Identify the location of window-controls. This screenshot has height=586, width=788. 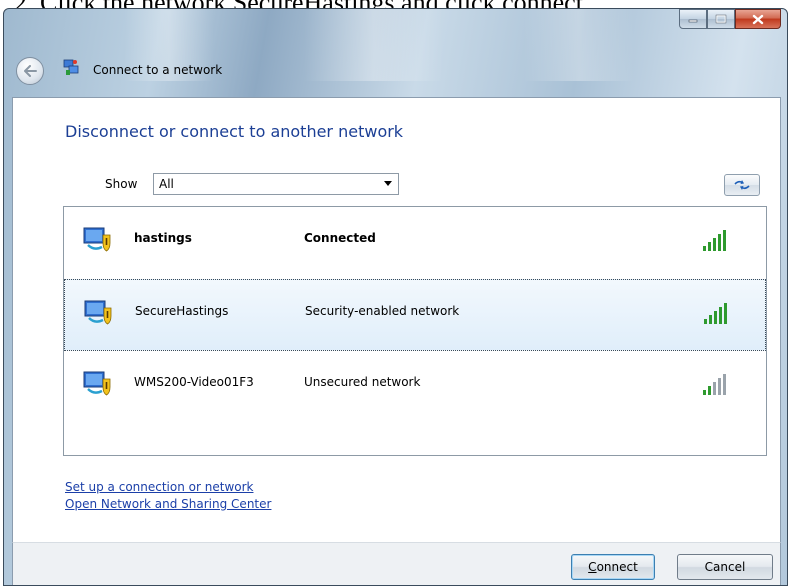
(730, 19).